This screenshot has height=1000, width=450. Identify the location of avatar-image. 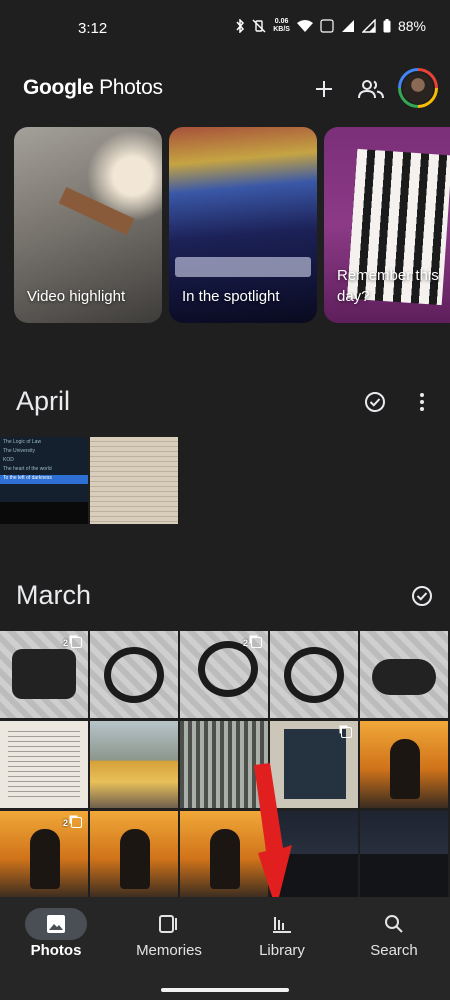
(418, 88).